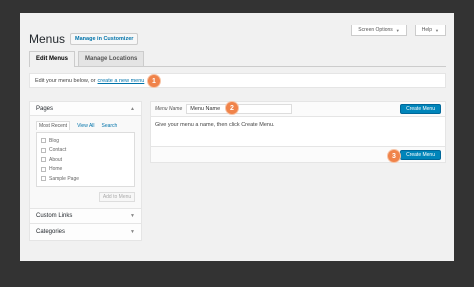 The height and width of the screenshot is (287, 474). I want to click on notice-text: Edit your menu below, or, so click(65, 80).